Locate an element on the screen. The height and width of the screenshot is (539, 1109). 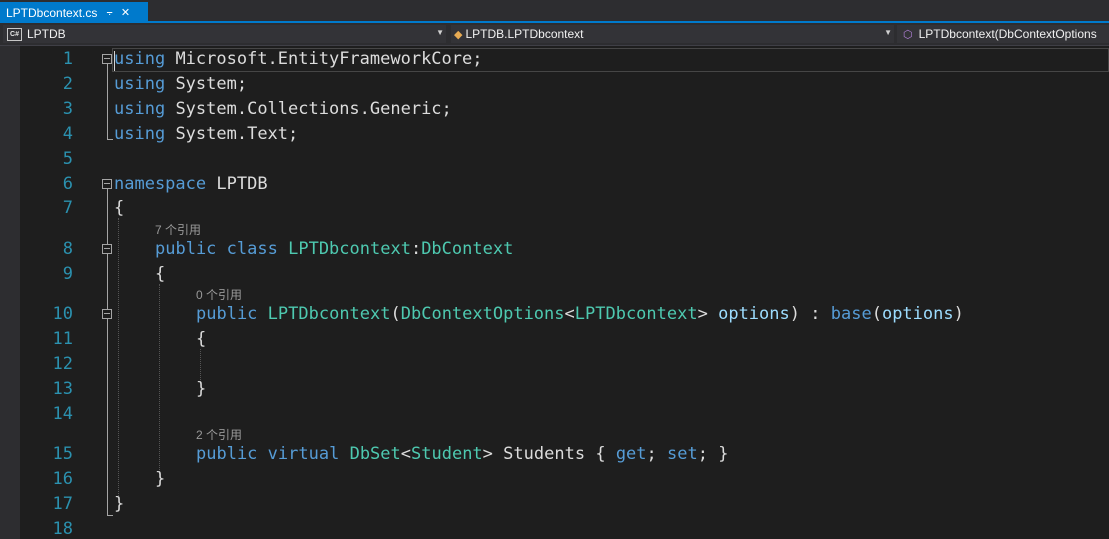
outline-line-end is located at coordinates (110, 515).